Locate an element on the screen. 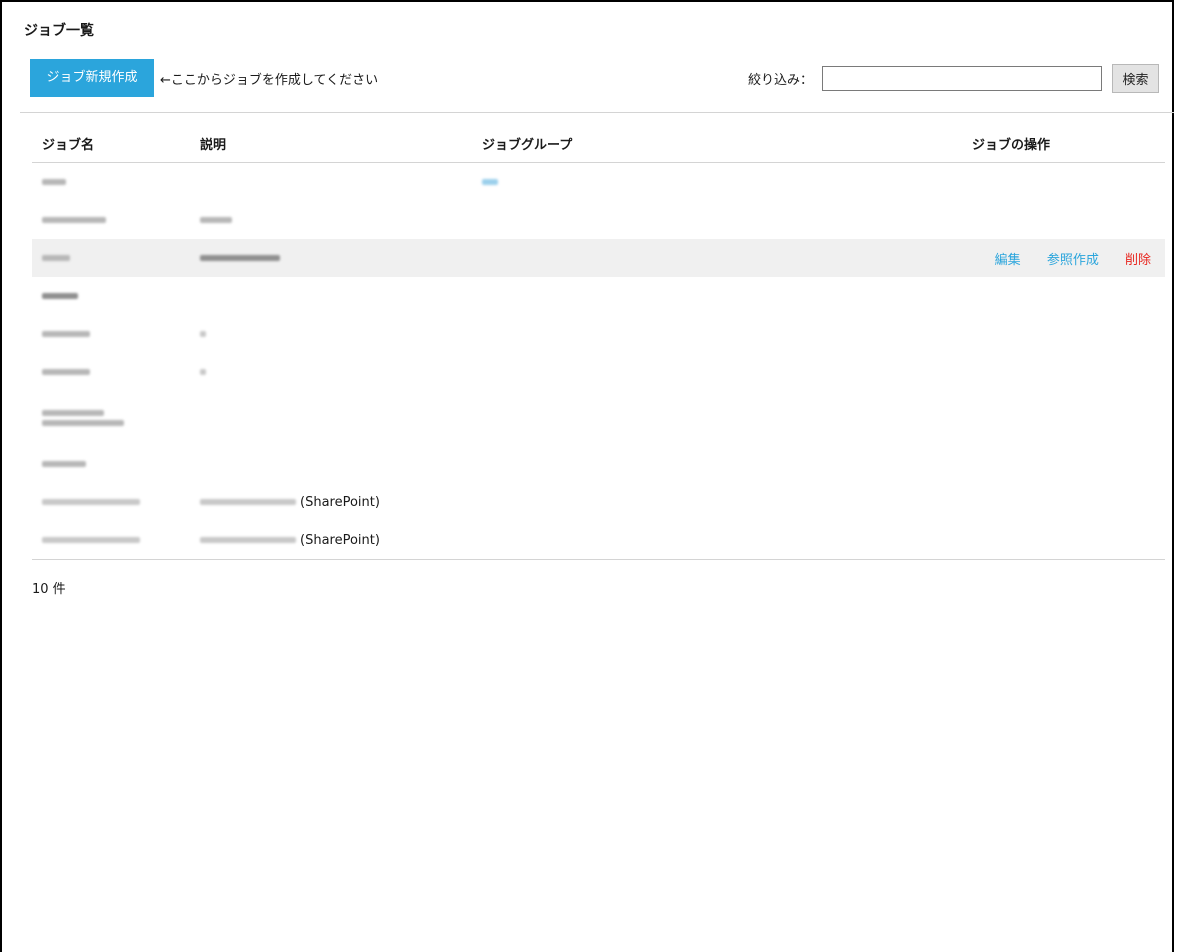 The height and width of the screenshot is (952, 1181). new-job-hint: ←ここからジョブを作成してください is located at coordinates (269, 80).